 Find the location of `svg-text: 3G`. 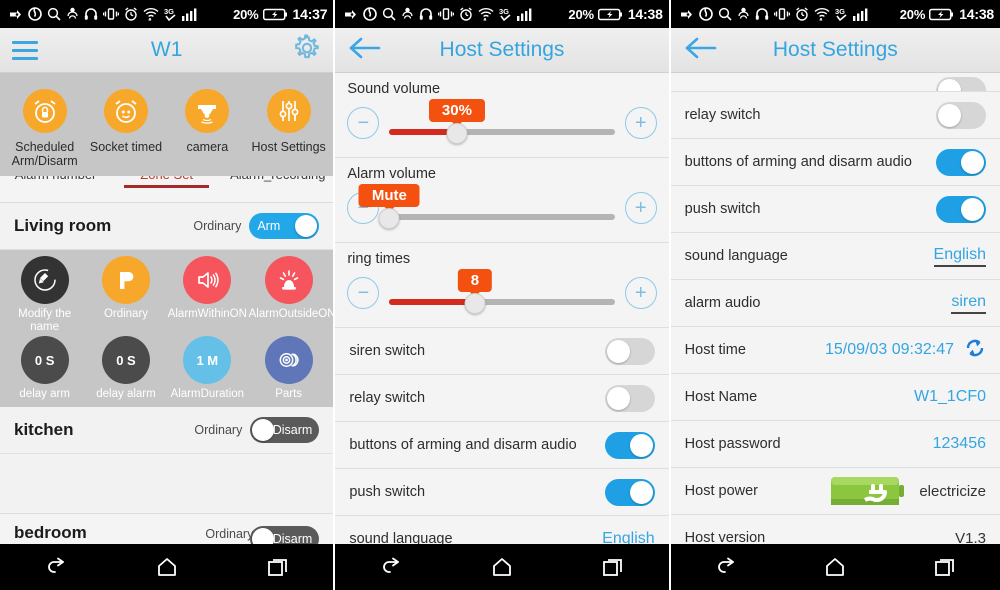

svg-text: 3G is located at coordinates (169, 11).